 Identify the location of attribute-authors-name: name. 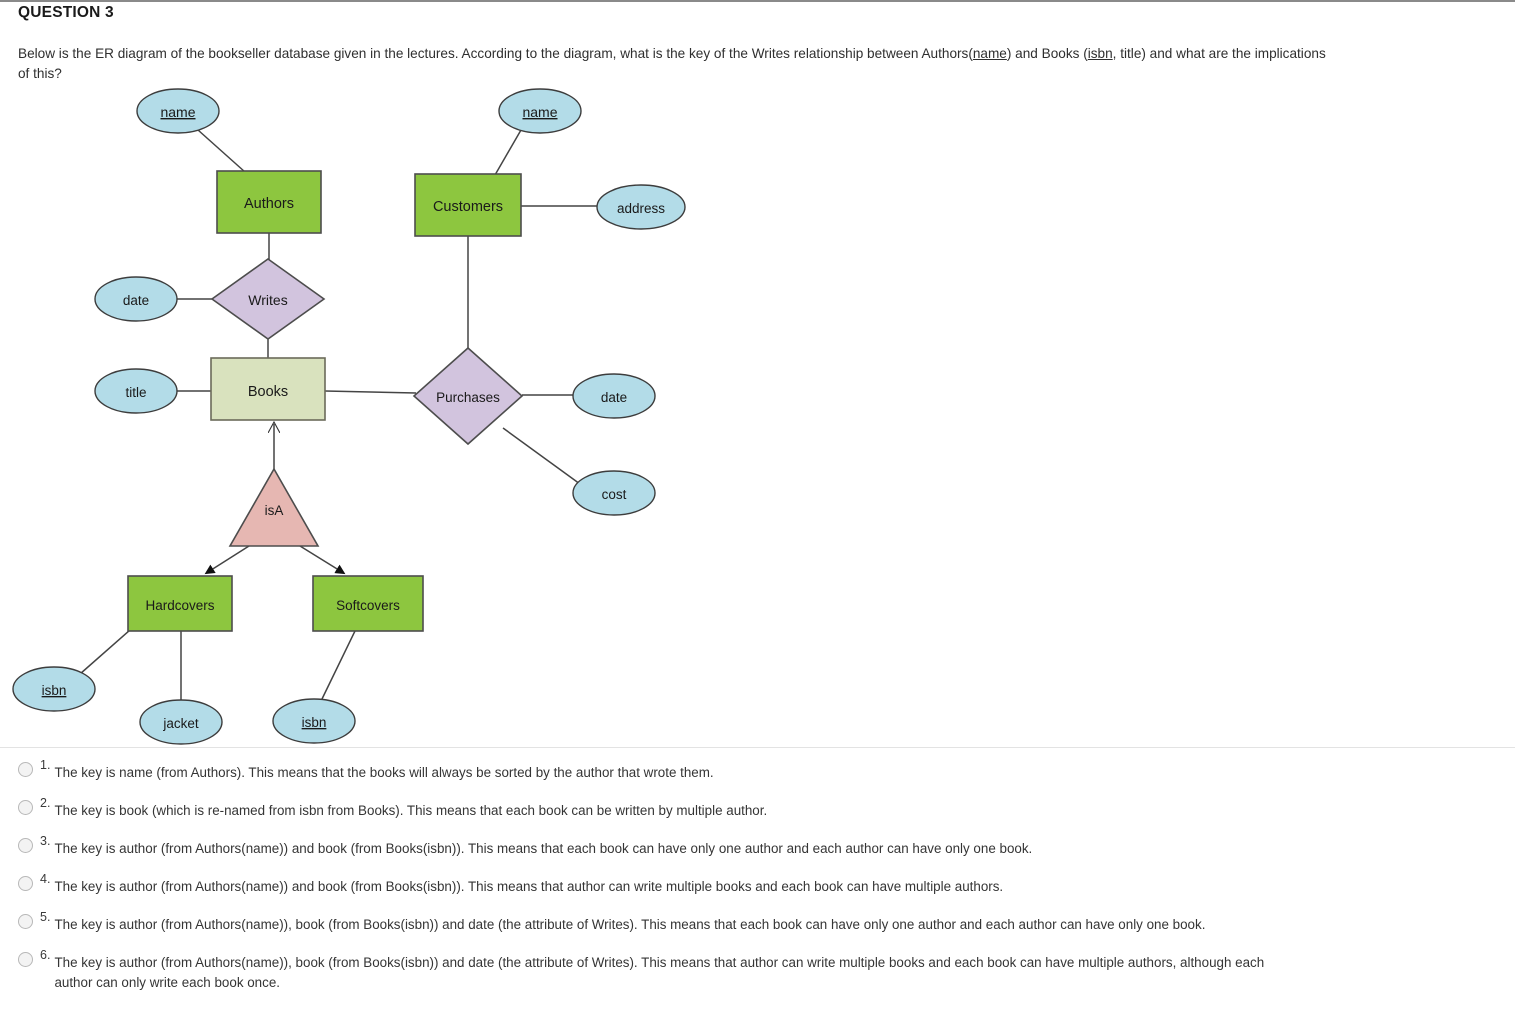
(178, 111).